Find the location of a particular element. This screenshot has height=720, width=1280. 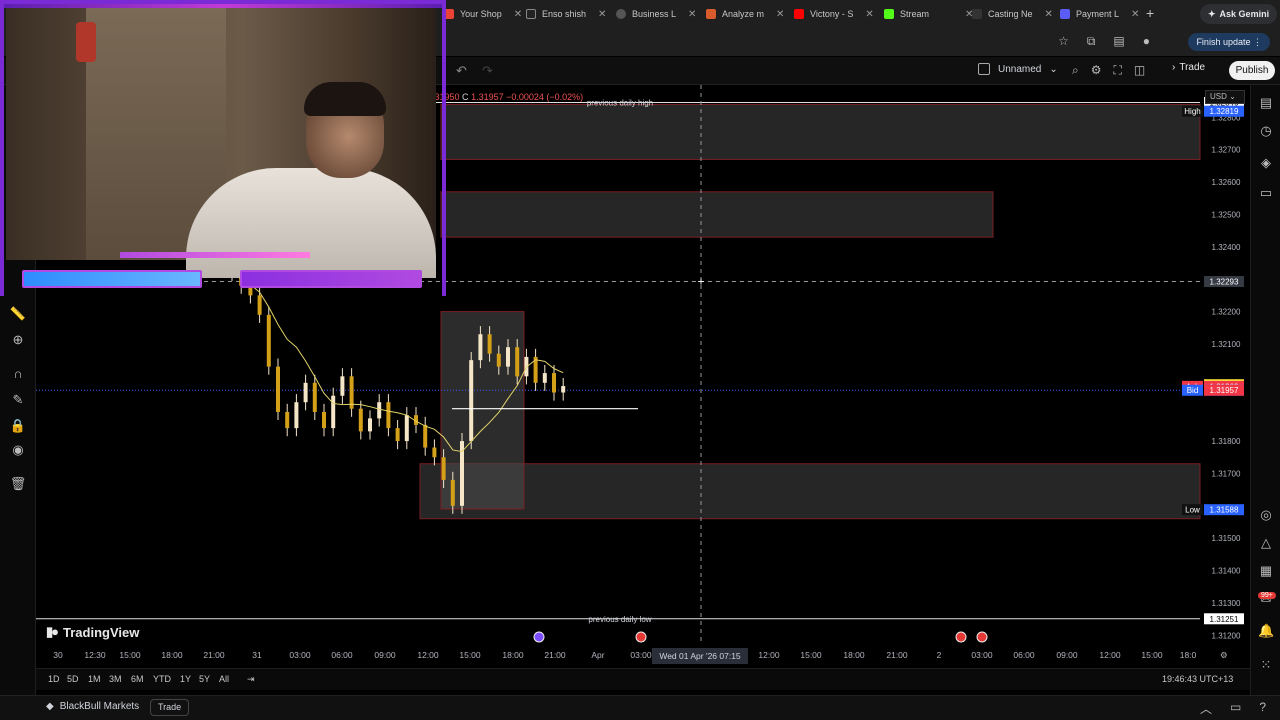

trash-icon: 🗑 is located at coordinates (18, 484).